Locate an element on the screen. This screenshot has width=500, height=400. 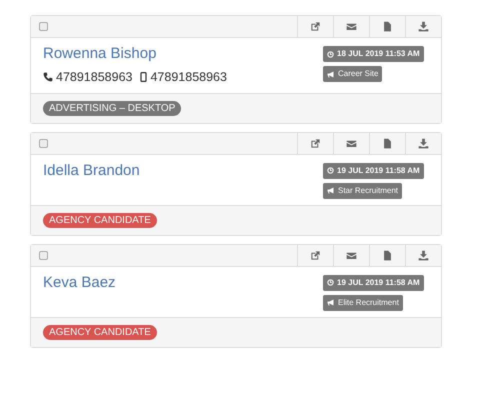
source-label: Star Recruitment is located at coordinates (362, 190).